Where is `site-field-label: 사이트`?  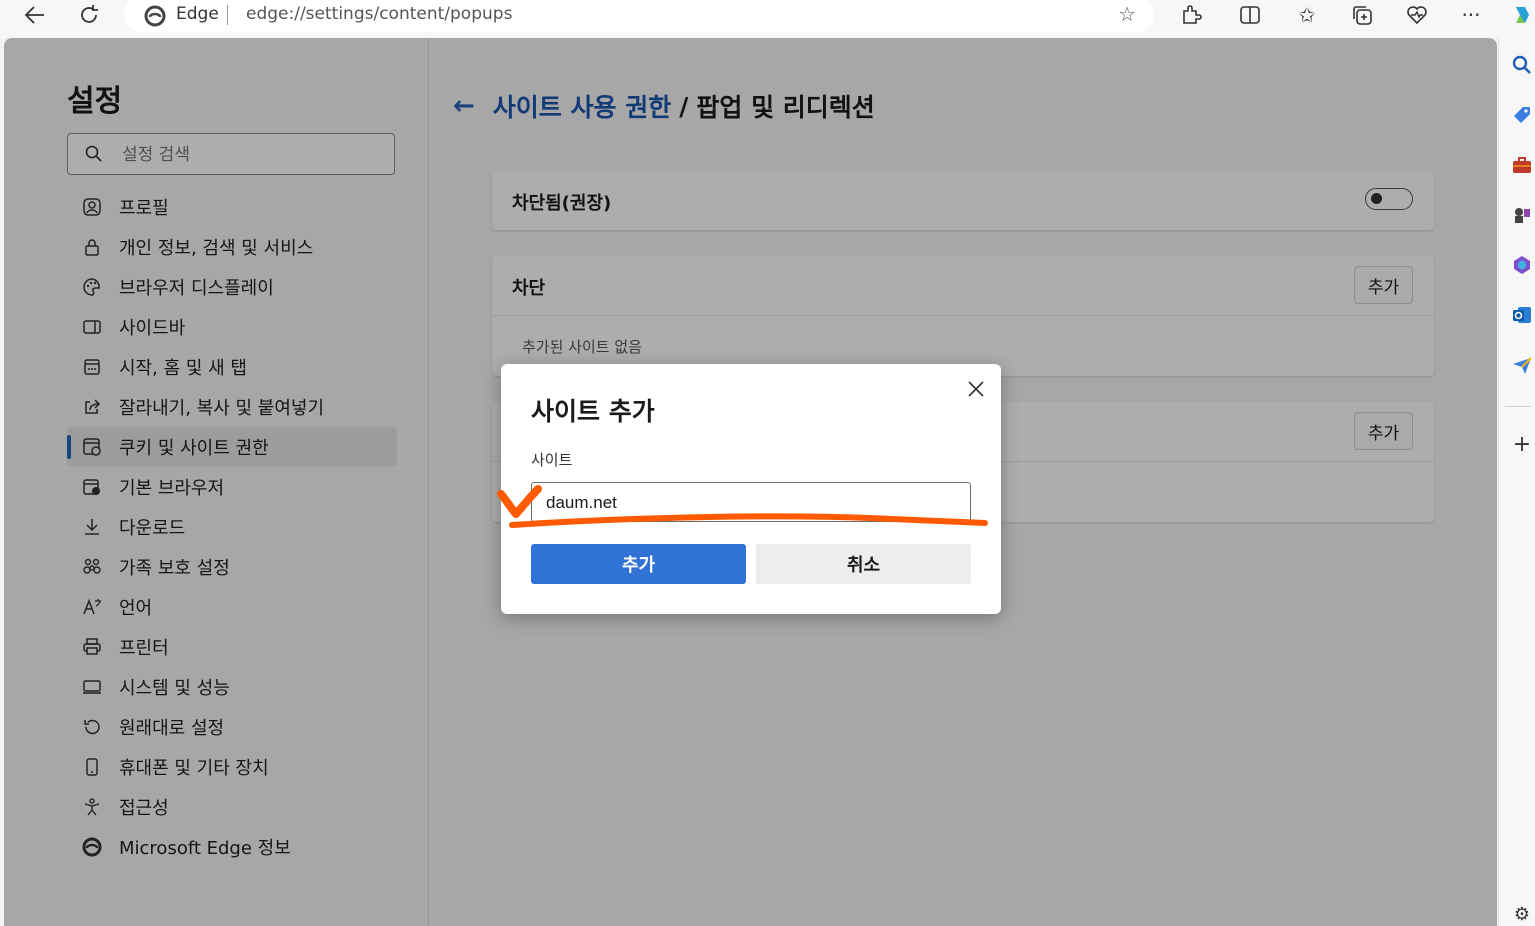 site-field-label: 사이트 is located at coordinates (552, 460).